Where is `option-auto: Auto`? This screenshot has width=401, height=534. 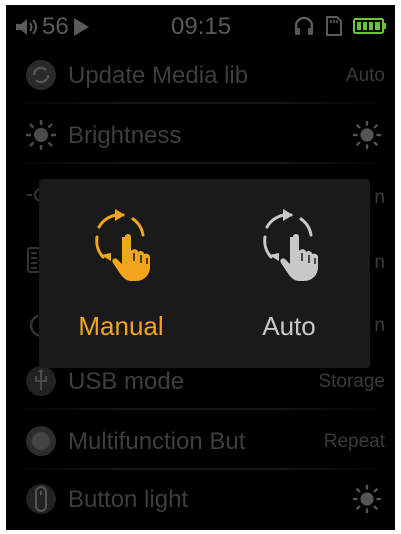 option-auto: Auto is located at coordinates (289, 278).